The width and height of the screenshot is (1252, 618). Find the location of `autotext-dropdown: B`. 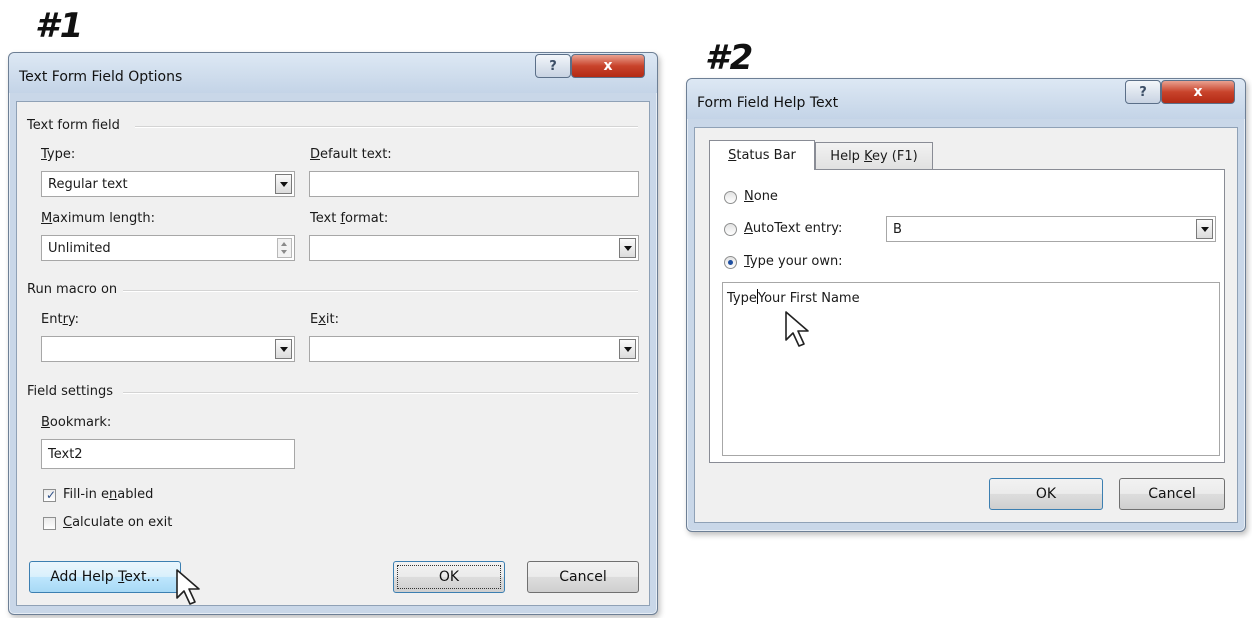

autotext-dropdown: B is located at coordinates (1051, 229).